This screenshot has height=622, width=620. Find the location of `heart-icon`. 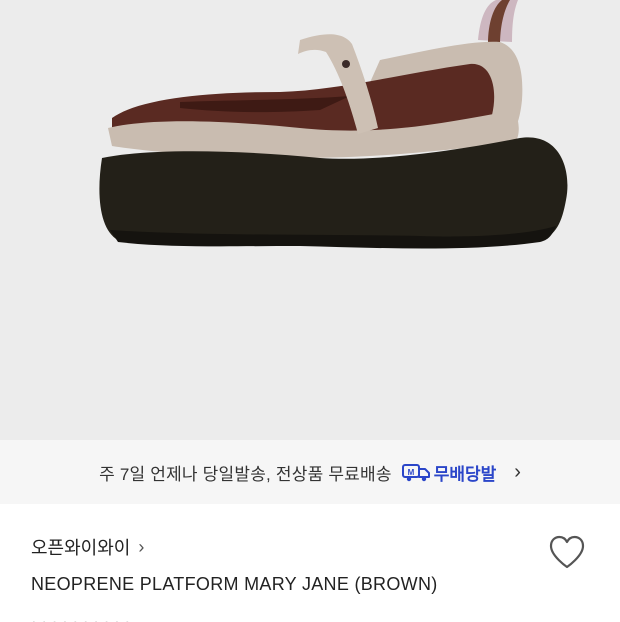

heart-icon is located at coordinates (567, 552).